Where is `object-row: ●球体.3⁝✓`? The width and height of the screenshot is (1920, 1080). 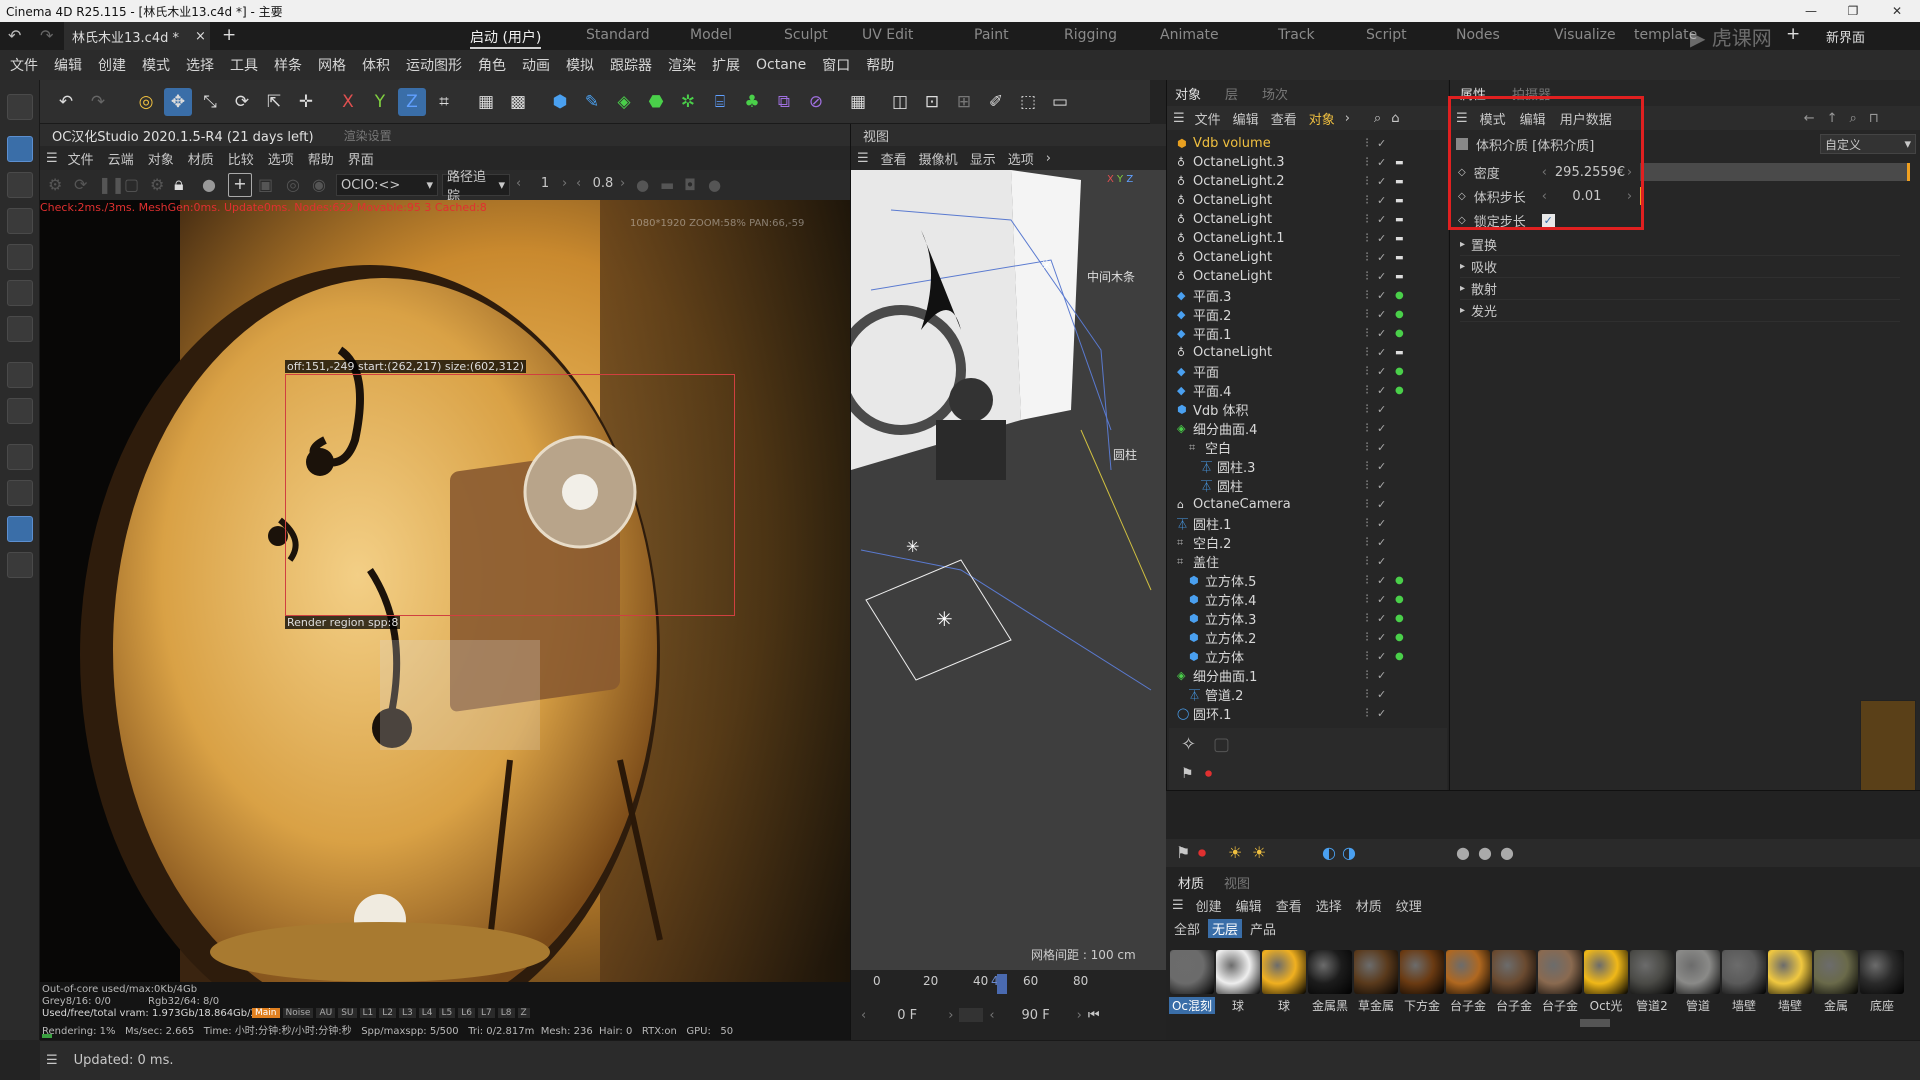 object-row: ●球体.3⁝✓ is located at coordinates (1308, 723).